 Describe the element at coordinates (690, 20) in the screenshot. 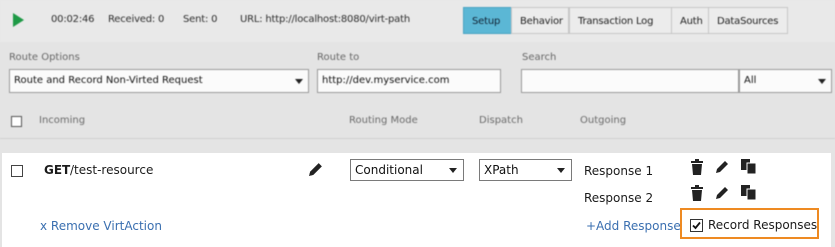

I see `tab-auth: Auth` at that location.